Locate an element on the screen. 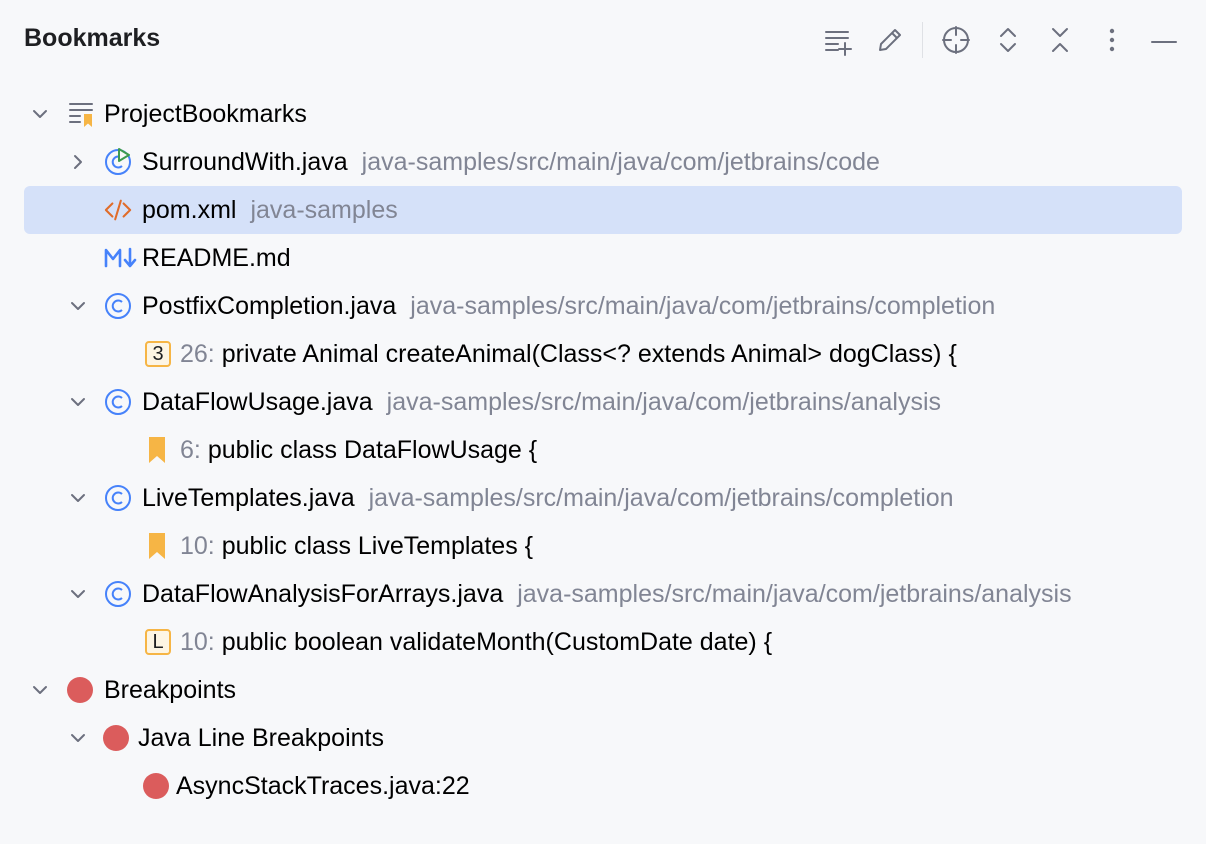  more-vertical-icon is located at coordinates (1112, 40).